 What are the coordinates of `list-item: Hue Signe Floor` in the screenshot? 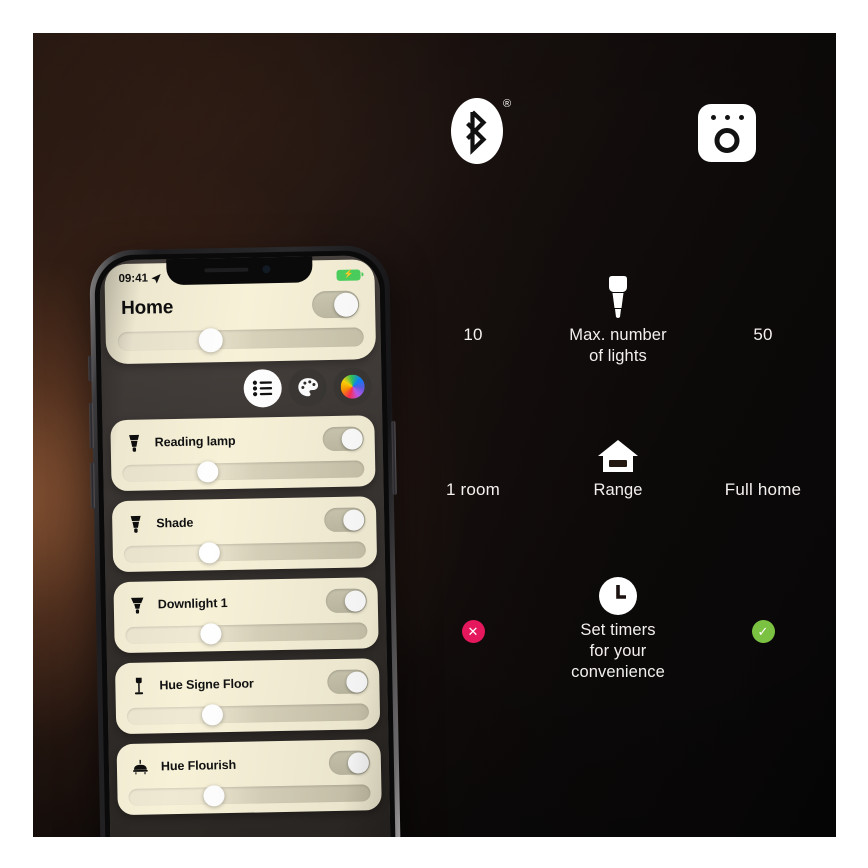 It's located at (247, 696).